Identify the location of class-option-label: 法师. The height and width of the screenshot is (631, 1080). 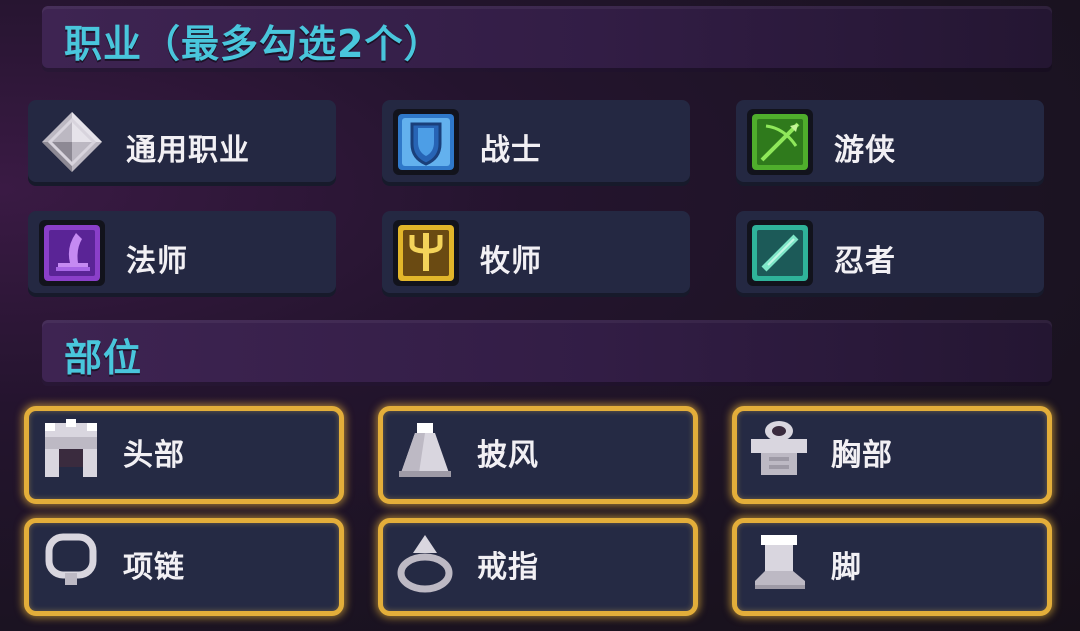
(157, 261).